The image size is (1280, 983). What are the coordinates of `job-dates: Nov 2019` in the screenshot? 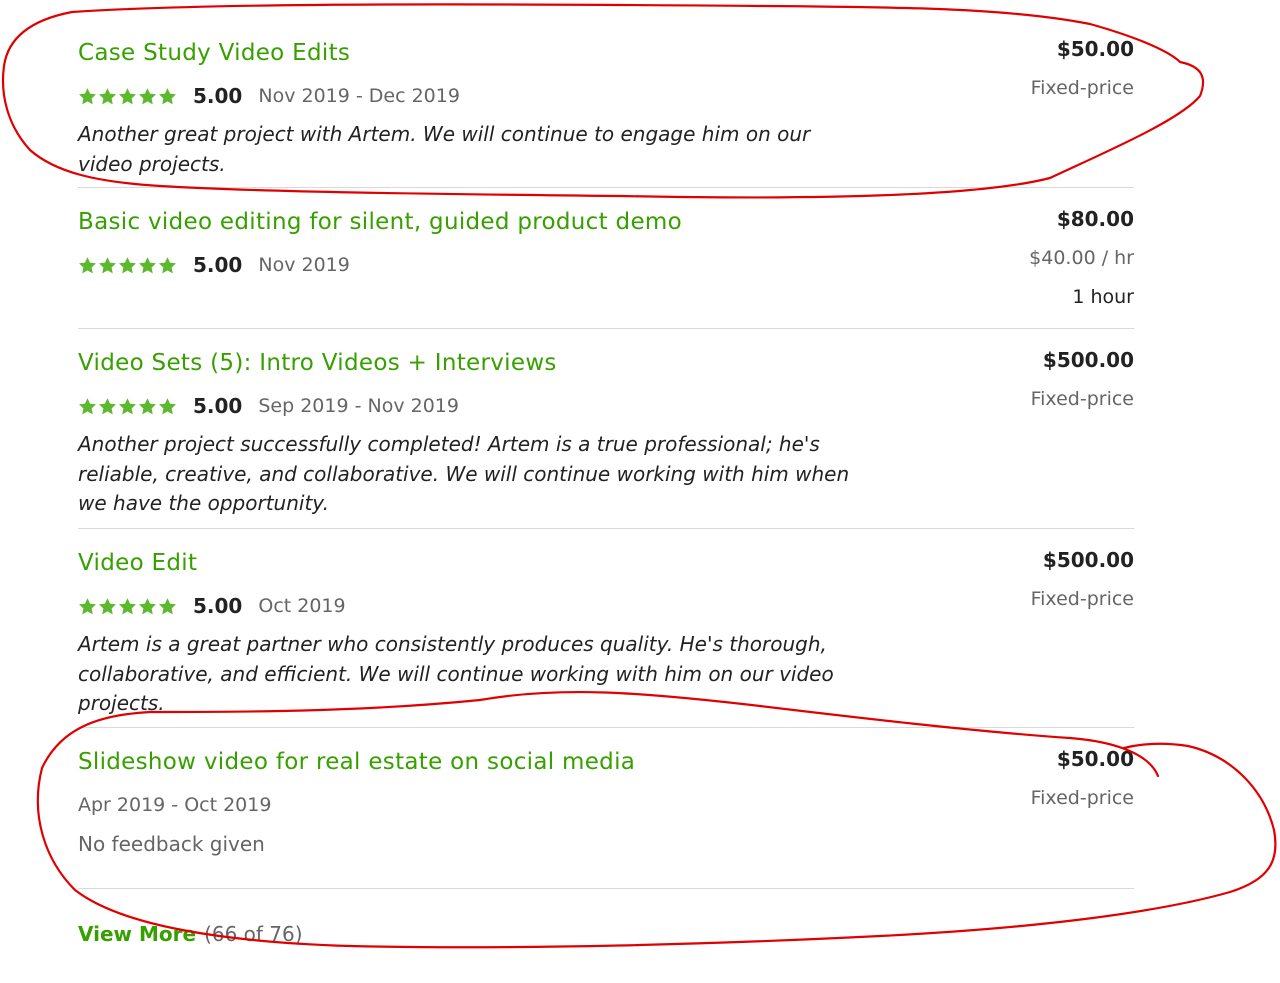 It's located at (304, 265).